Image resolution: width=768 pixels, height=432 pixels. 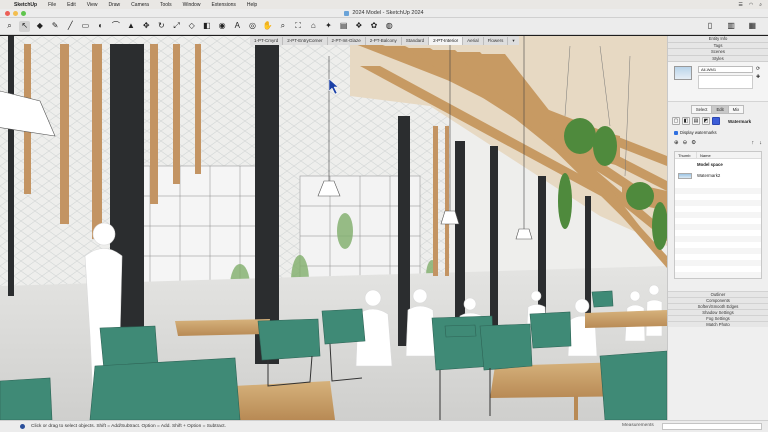 I want to click on panels-icon: ▥, so click(x=731, y=26).